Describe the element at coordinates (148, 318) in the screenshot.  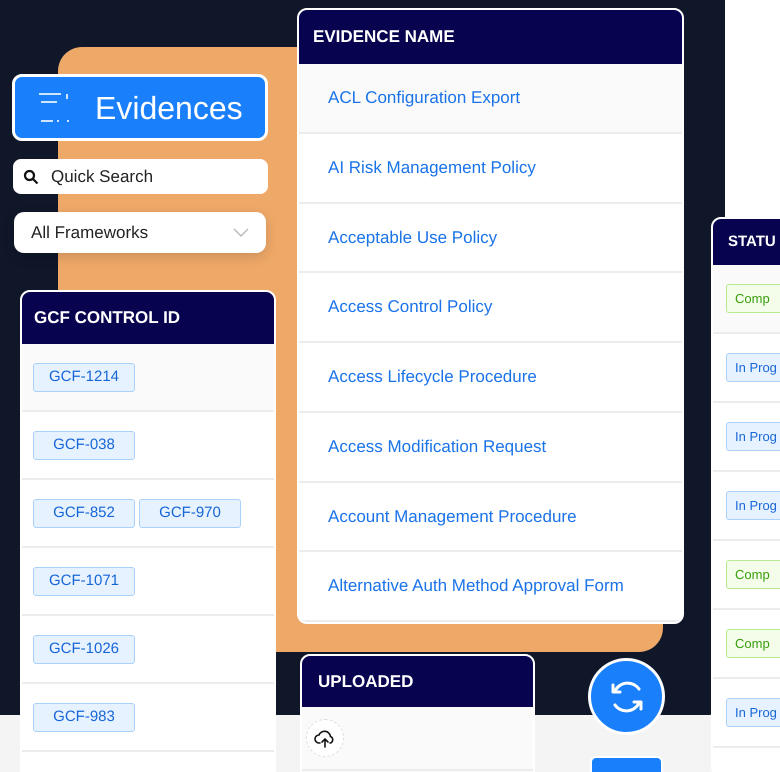
I see `column-header: GCF CONTROL ID` at that location.